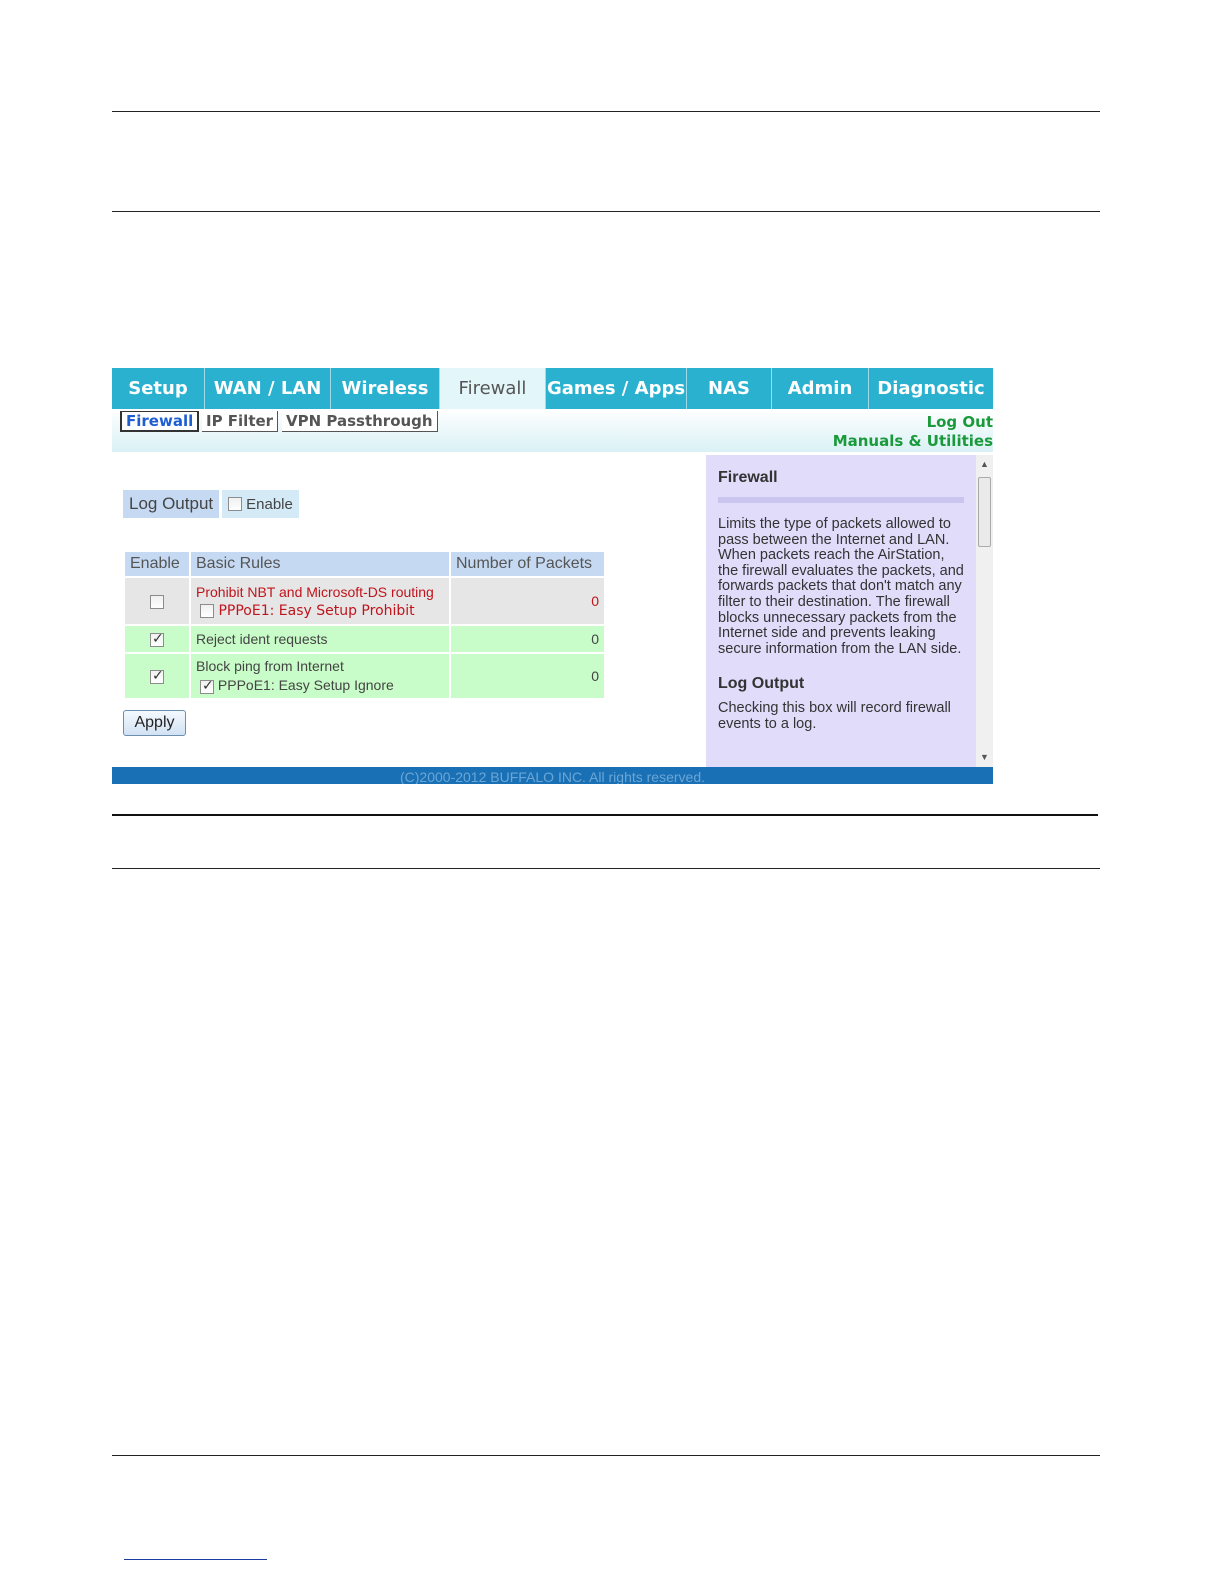 This screenshot has height=1584, width=1224. I want to click on manuals-utilities-link: Manuals & Utilities, so click(913, 441).